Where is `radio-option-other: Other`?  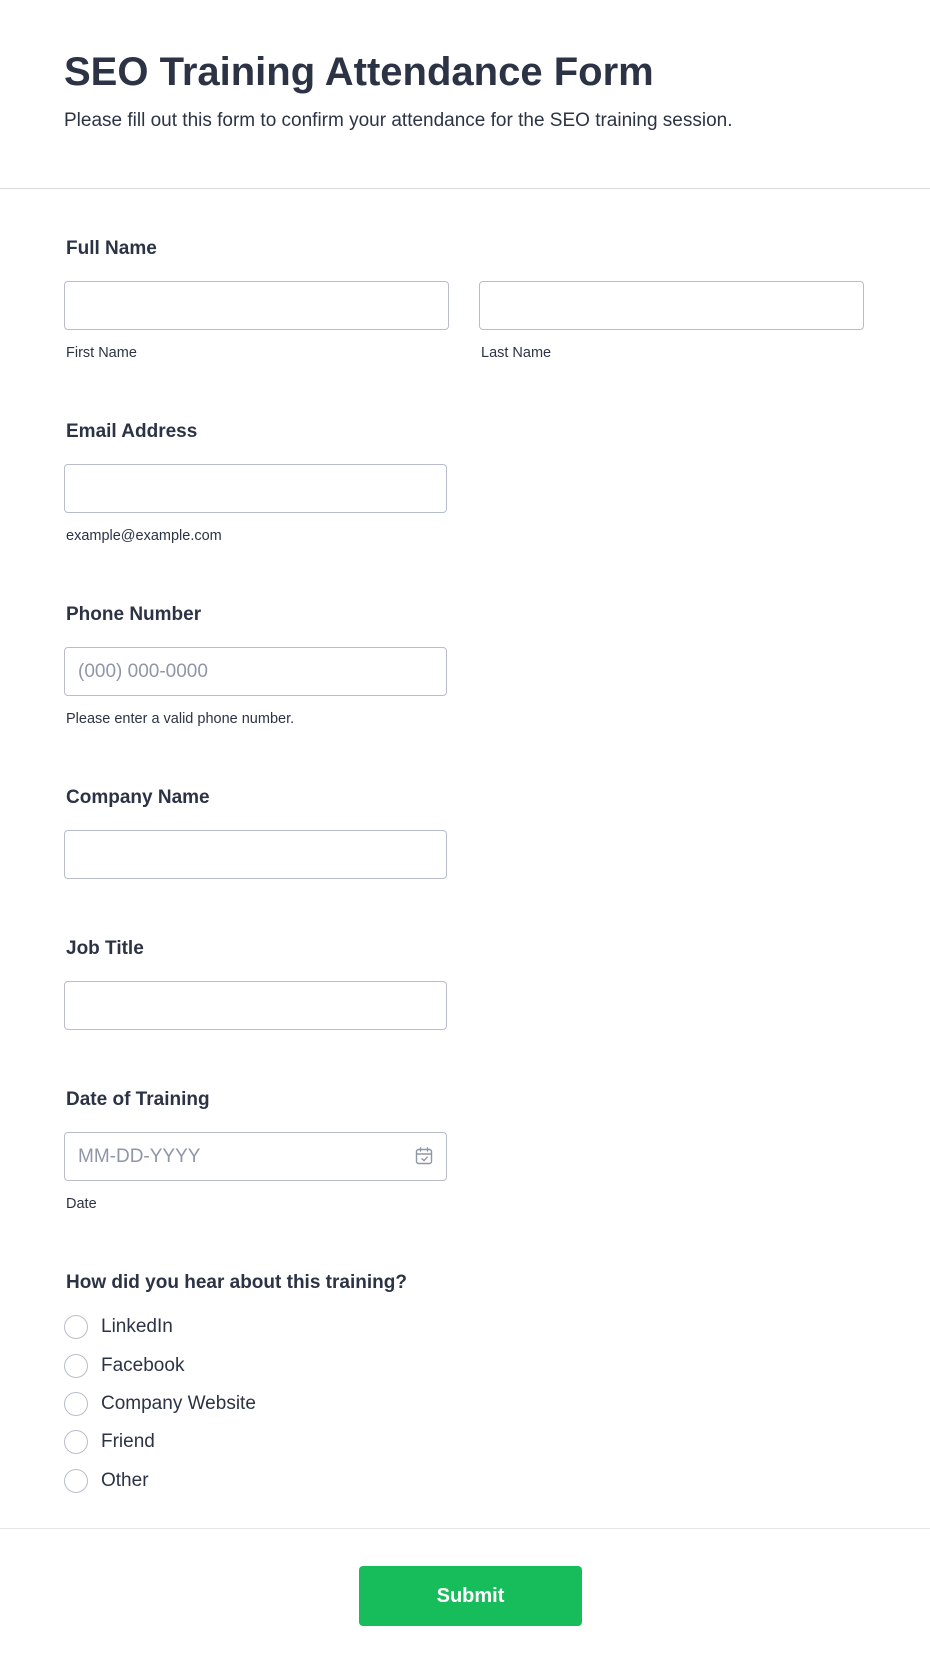
radio-option-other: Other is located at coordinates (106, 1481).